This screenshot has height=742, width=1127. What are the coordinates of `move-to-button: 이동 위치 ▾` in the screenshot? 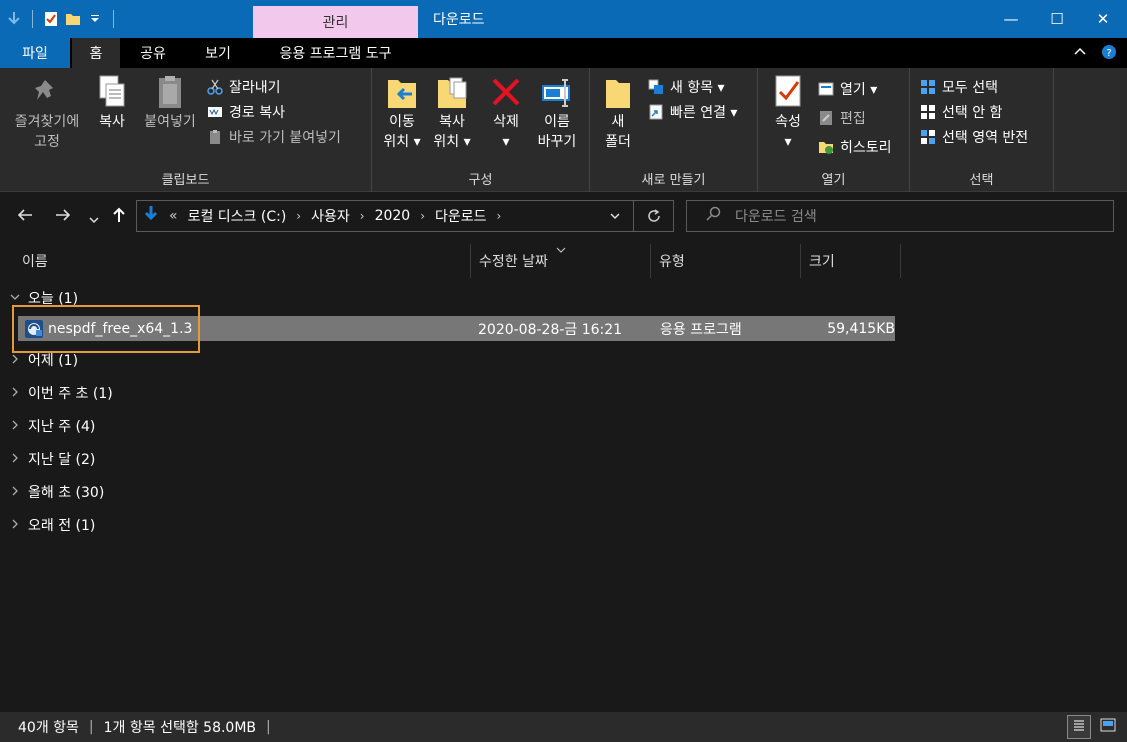 It's located at (402, 113).